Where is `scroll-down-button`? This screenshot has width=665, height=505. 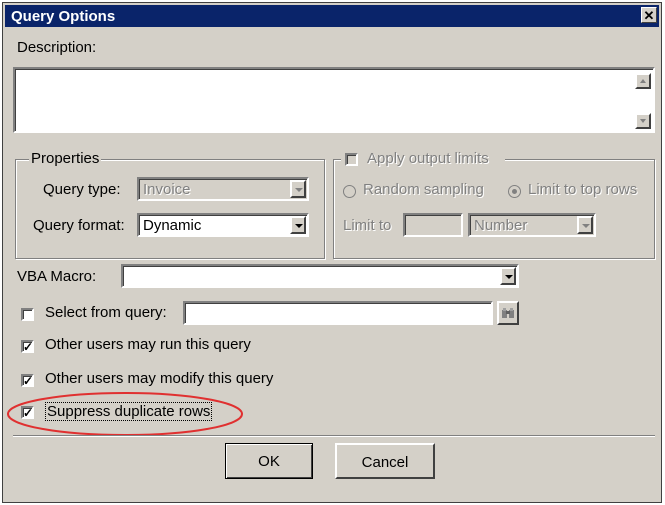 scroll-down-button is located at coordinates (643, 121).